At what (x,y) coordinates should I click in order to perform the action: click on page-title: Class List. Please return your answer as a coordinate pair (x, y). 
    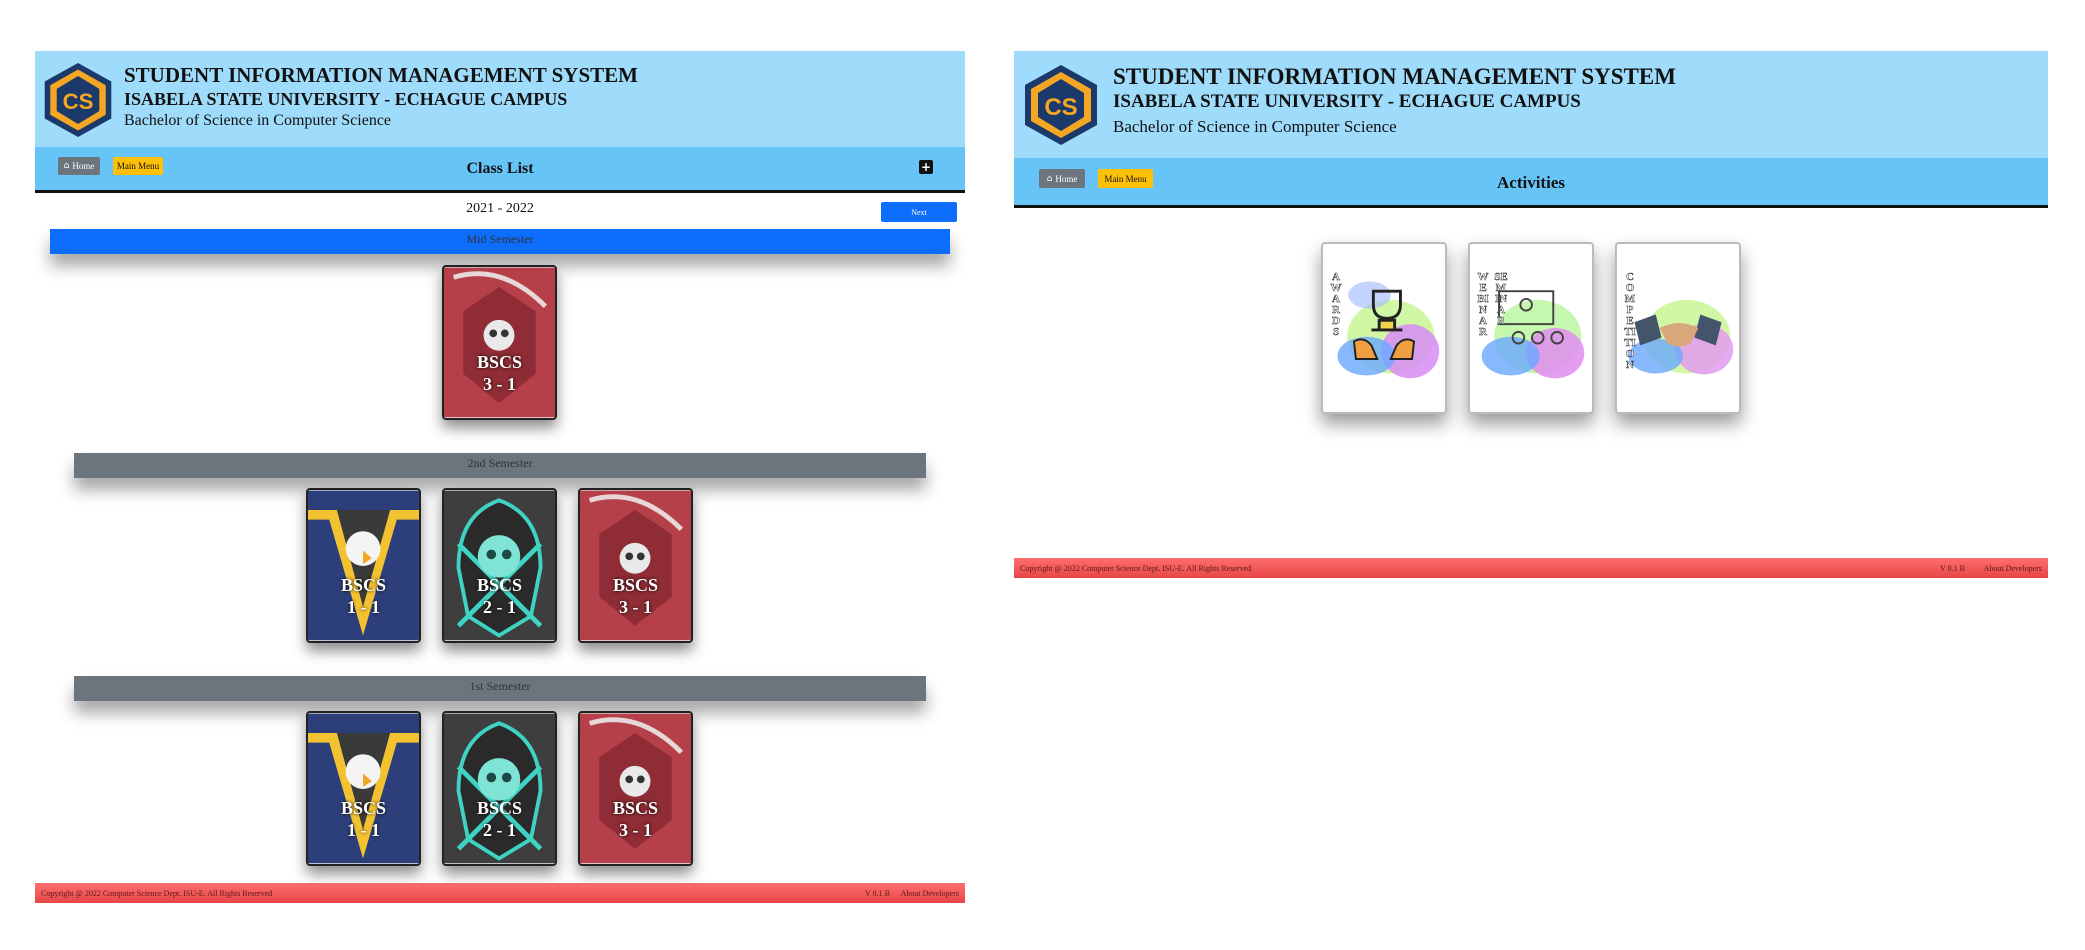
    Looking at the image, I should click on (500, 168).